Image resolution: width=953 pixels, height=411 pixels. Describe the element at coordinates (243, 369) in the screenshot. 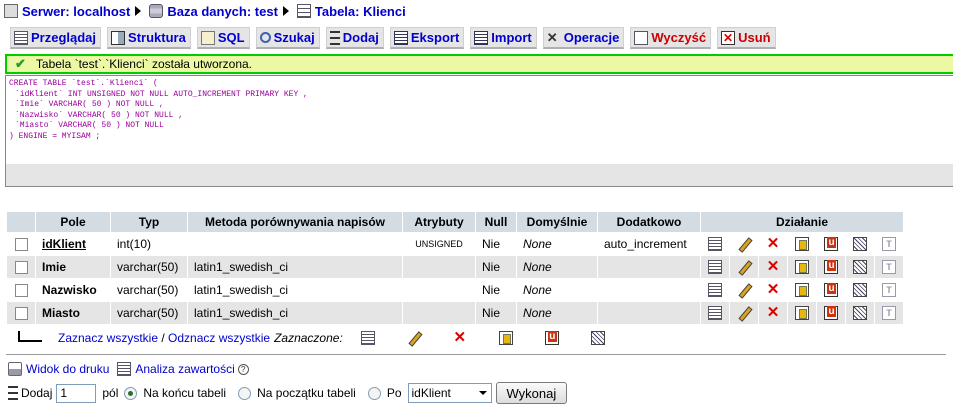

I see `help-icon: ?` at that location.